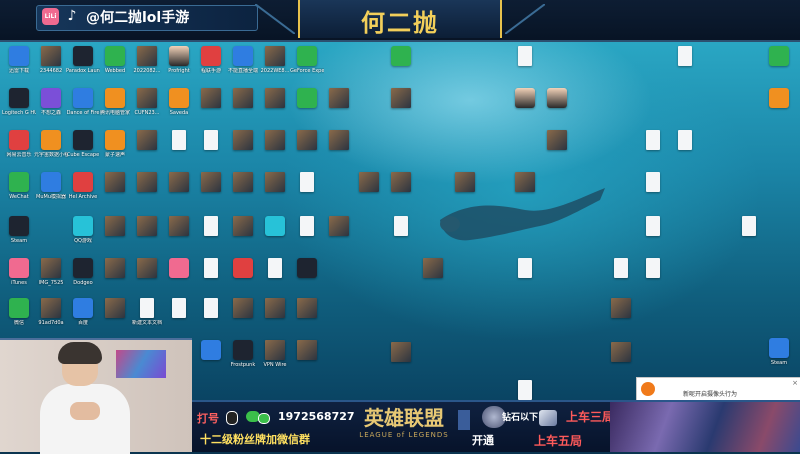 This screenshot has height=454, width=800. Describe the element at coordinates (653, 276) in the screenshot. I see `desktop-icon-x65` at that location.